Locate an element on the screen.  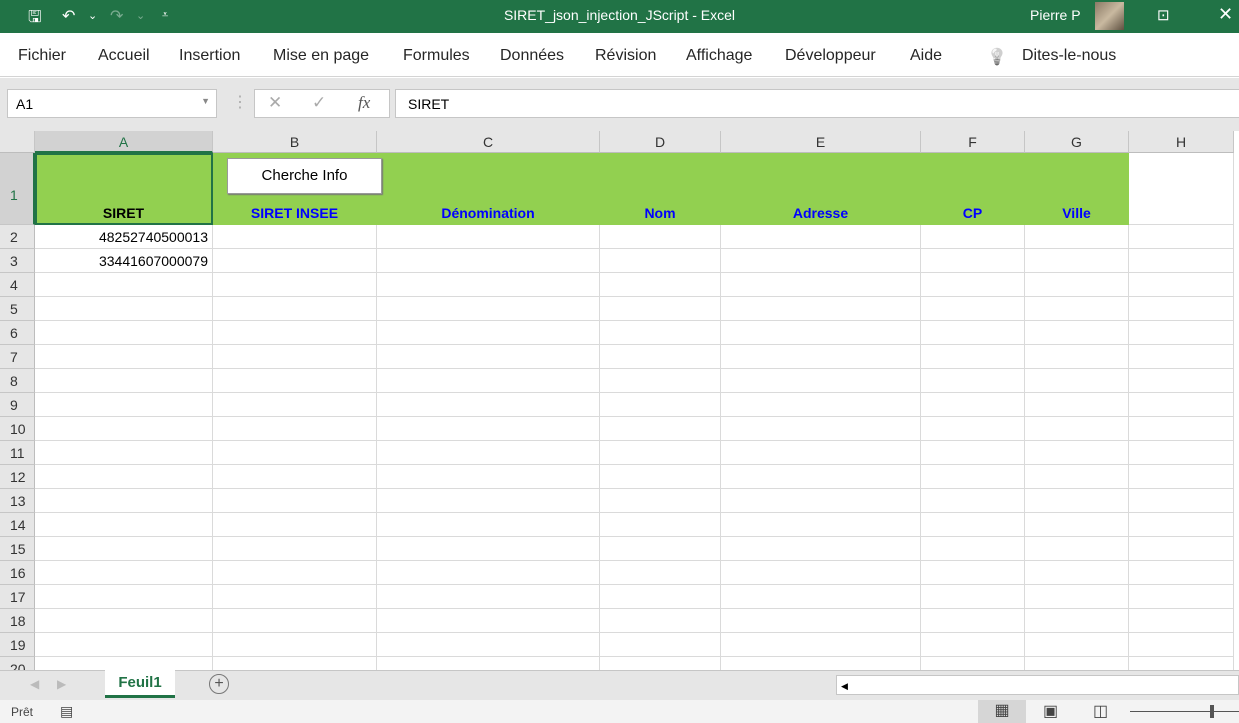
grip-icon: ⋮ is located at coordinates (240, 102).